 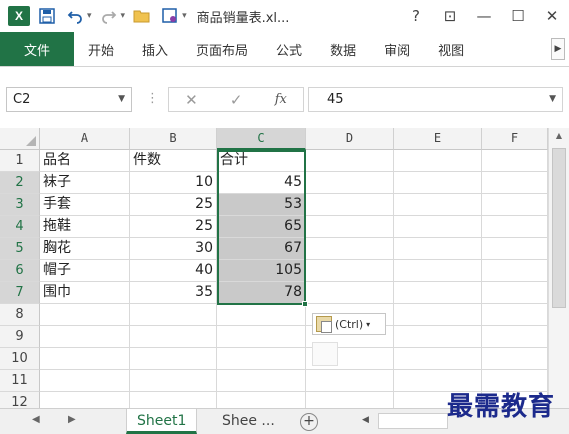 I want to click on tab-data: 数据, so click(x=343, y=49).